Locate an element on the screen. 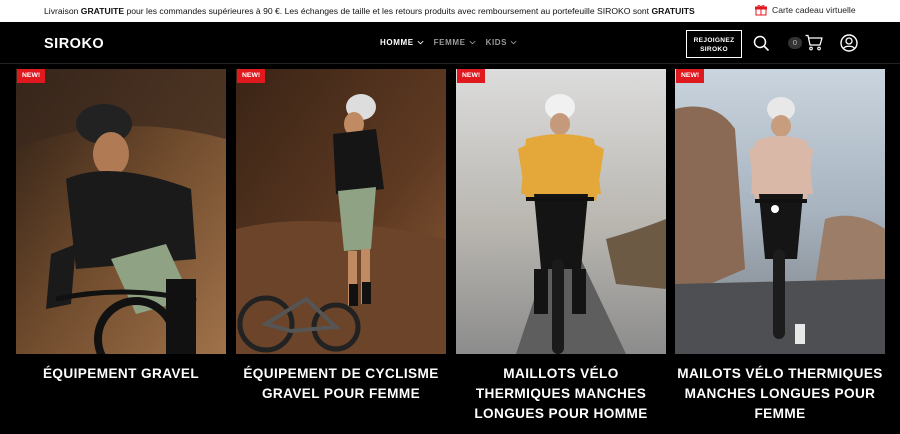 This screenshot has height=434, width=900. nav-item-kids: KIDS is located at coordinates (502, 42).